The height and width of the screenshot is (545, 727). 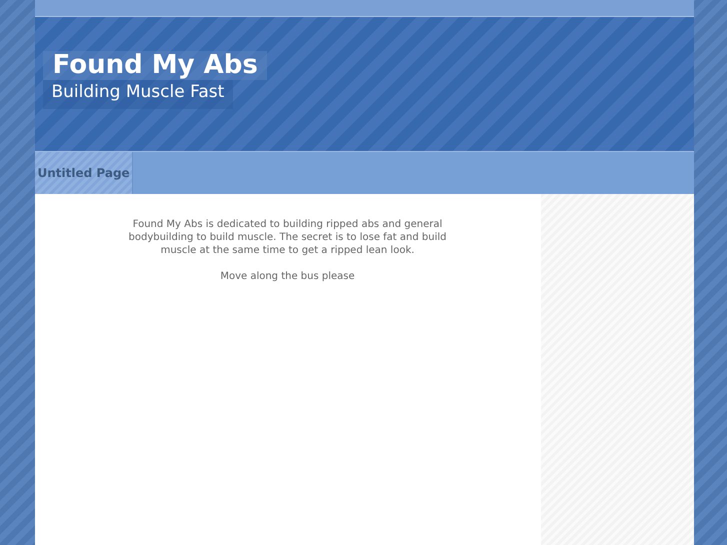 I want to click on body-text: Move along the bus please, so click(x=287, y=276).